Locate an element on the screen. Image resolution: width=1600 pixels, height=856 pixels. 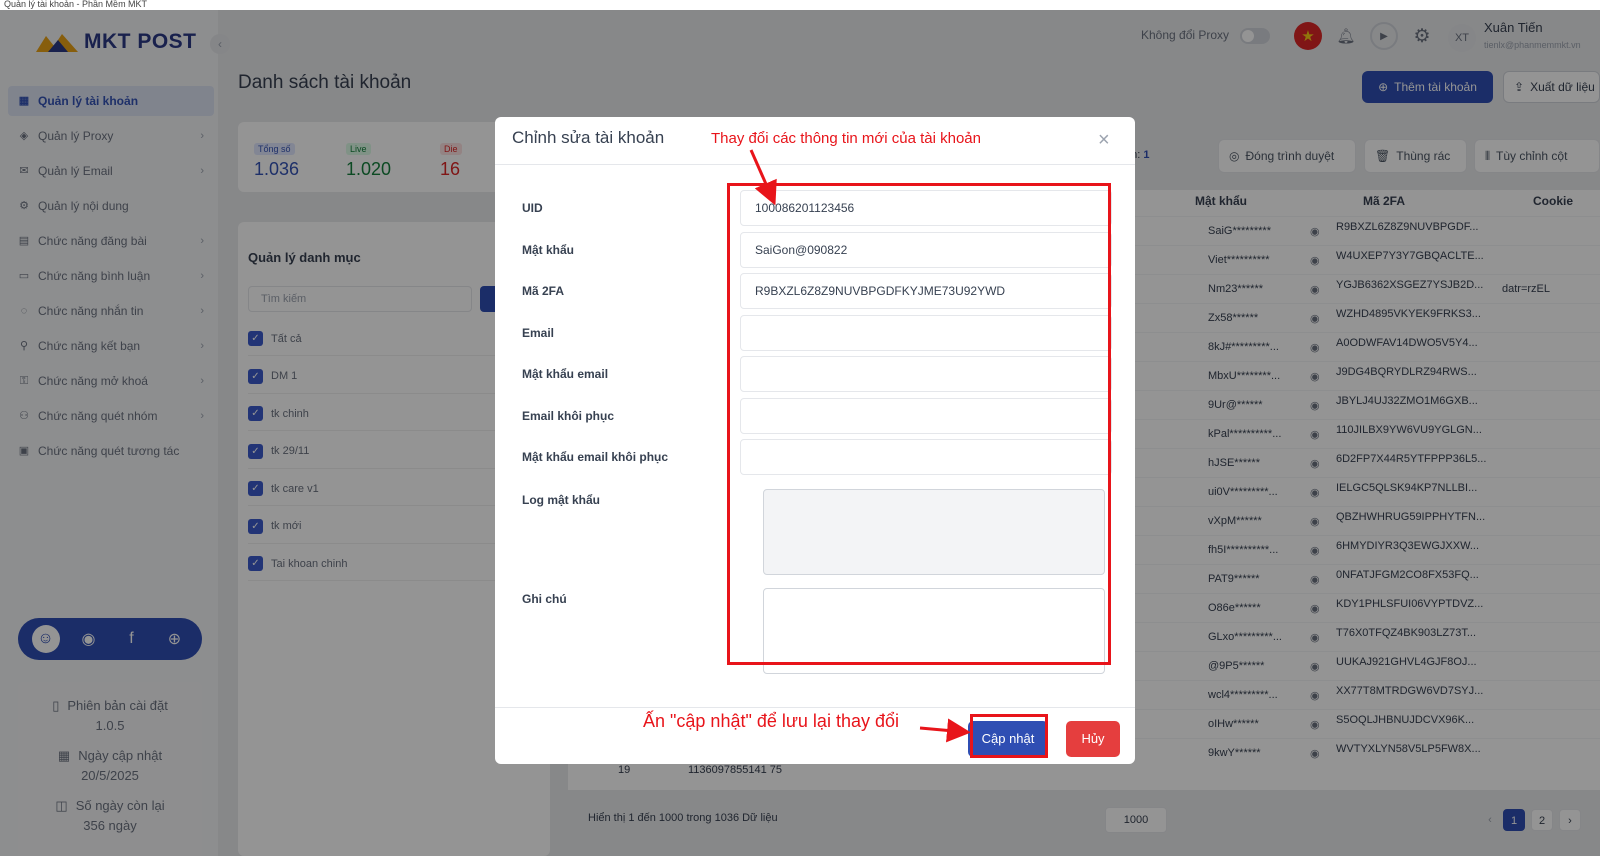
annotation-arrows is located at coordinates (860, 446).